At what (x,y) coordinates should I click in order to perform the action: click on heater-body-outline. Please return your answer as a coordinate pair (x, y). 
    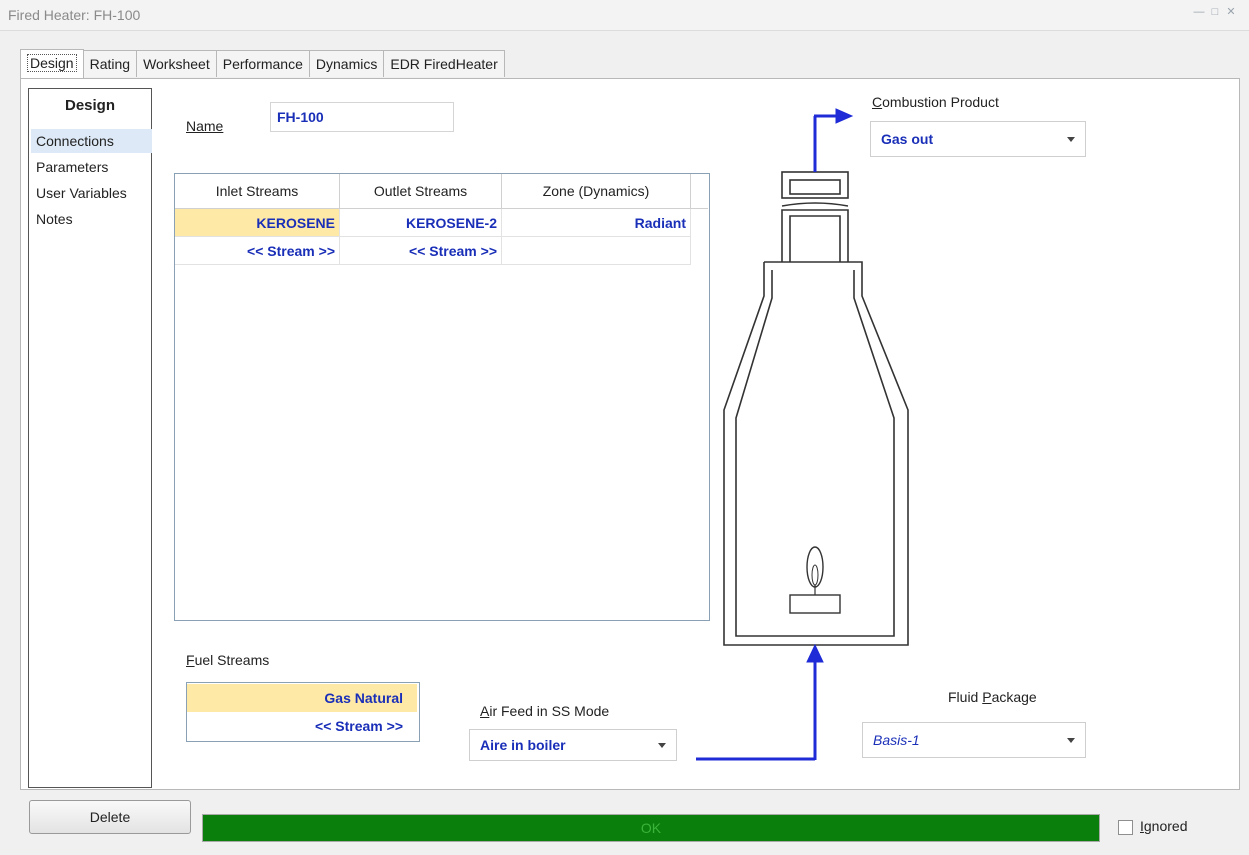
    Looking at the image, I should click on (816, 408).